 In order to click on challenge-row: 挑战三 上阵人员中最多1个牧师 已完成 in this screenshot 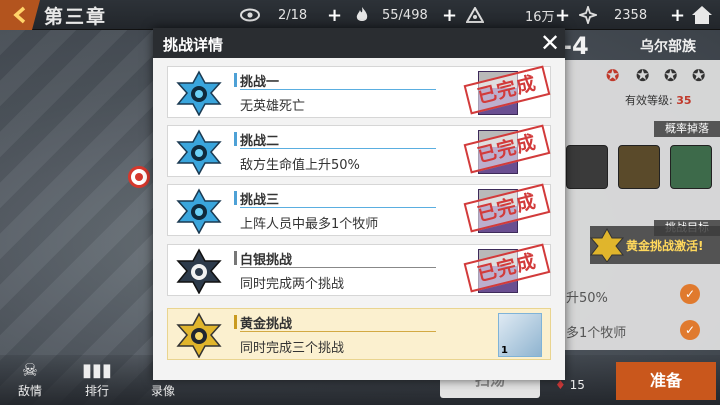, I will do `click(359, 209)`.